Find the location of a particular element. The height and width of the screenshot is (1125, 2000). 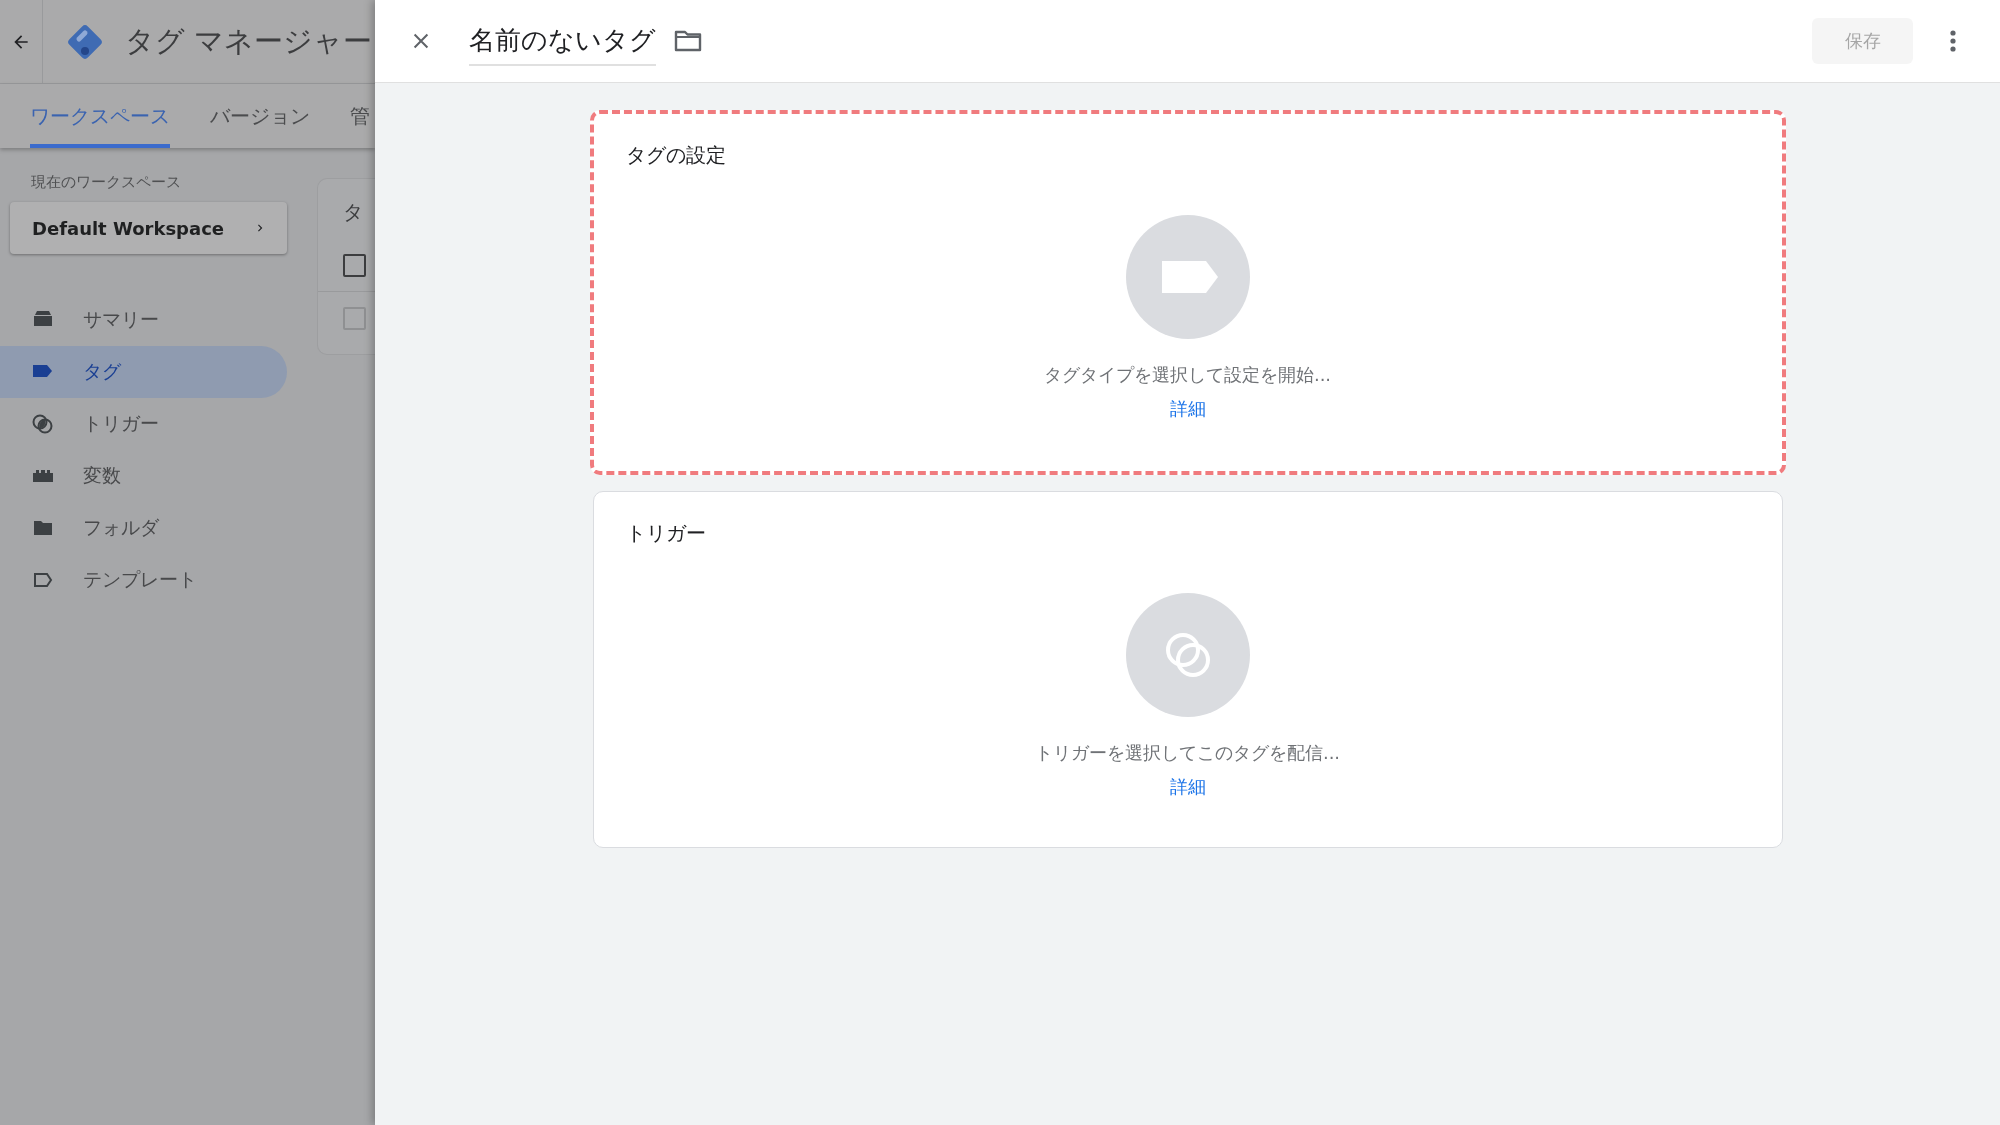

workspace-selector: Default Workspace is located at coordinates (148, 228).